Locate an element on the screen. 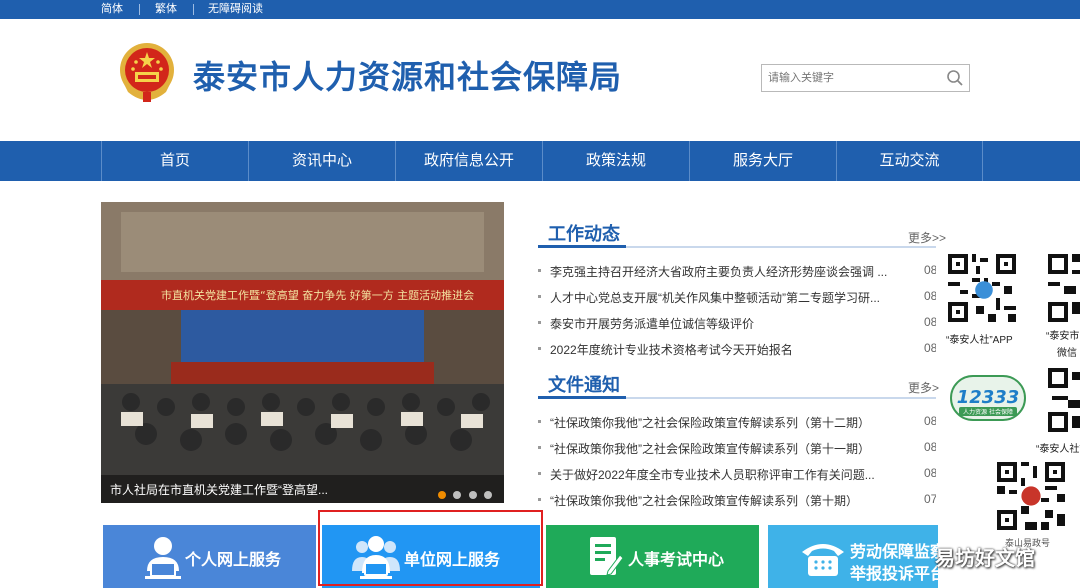 The image size is (1080, 588). site-title: 泰安市人力资源和社会保障局 is located at coordinates (408, 77).